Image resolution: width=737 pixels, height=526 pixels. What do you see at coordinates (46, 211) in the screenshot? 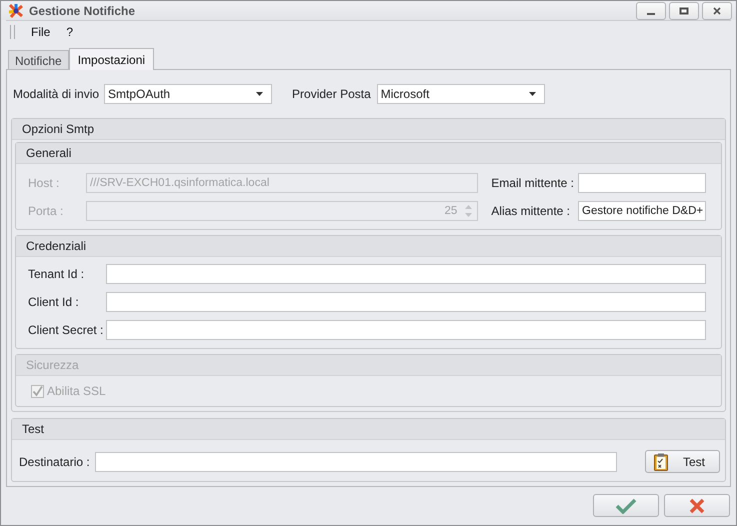
I see `field-label: Porta :` at bounding box center [46, 211].